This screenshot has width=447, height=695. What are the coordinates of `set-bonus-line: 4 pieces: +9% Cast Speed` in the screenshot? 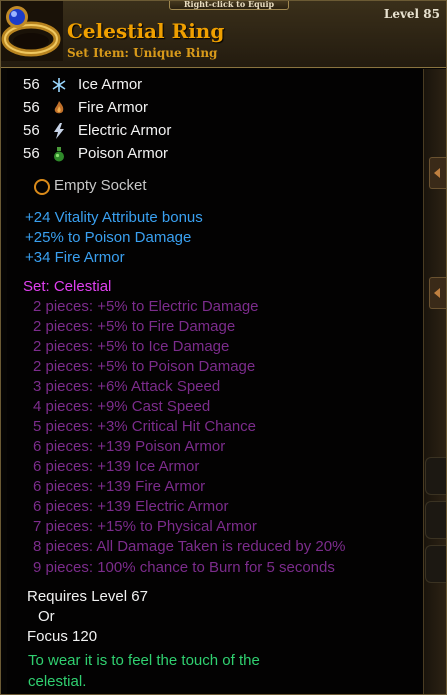 It's located at (122, 406).